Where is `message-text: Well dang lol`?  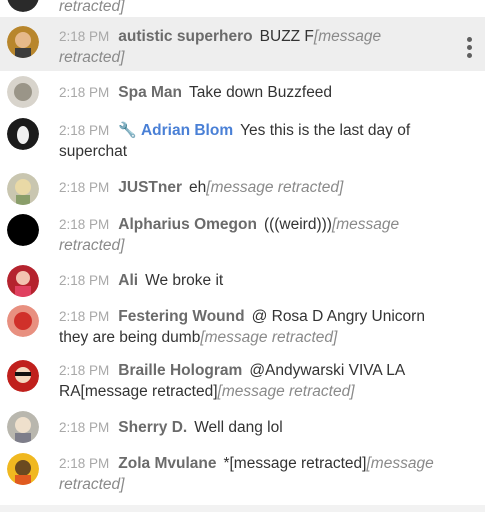 message-text: Well dang lol is located at coordinates (238, 427).